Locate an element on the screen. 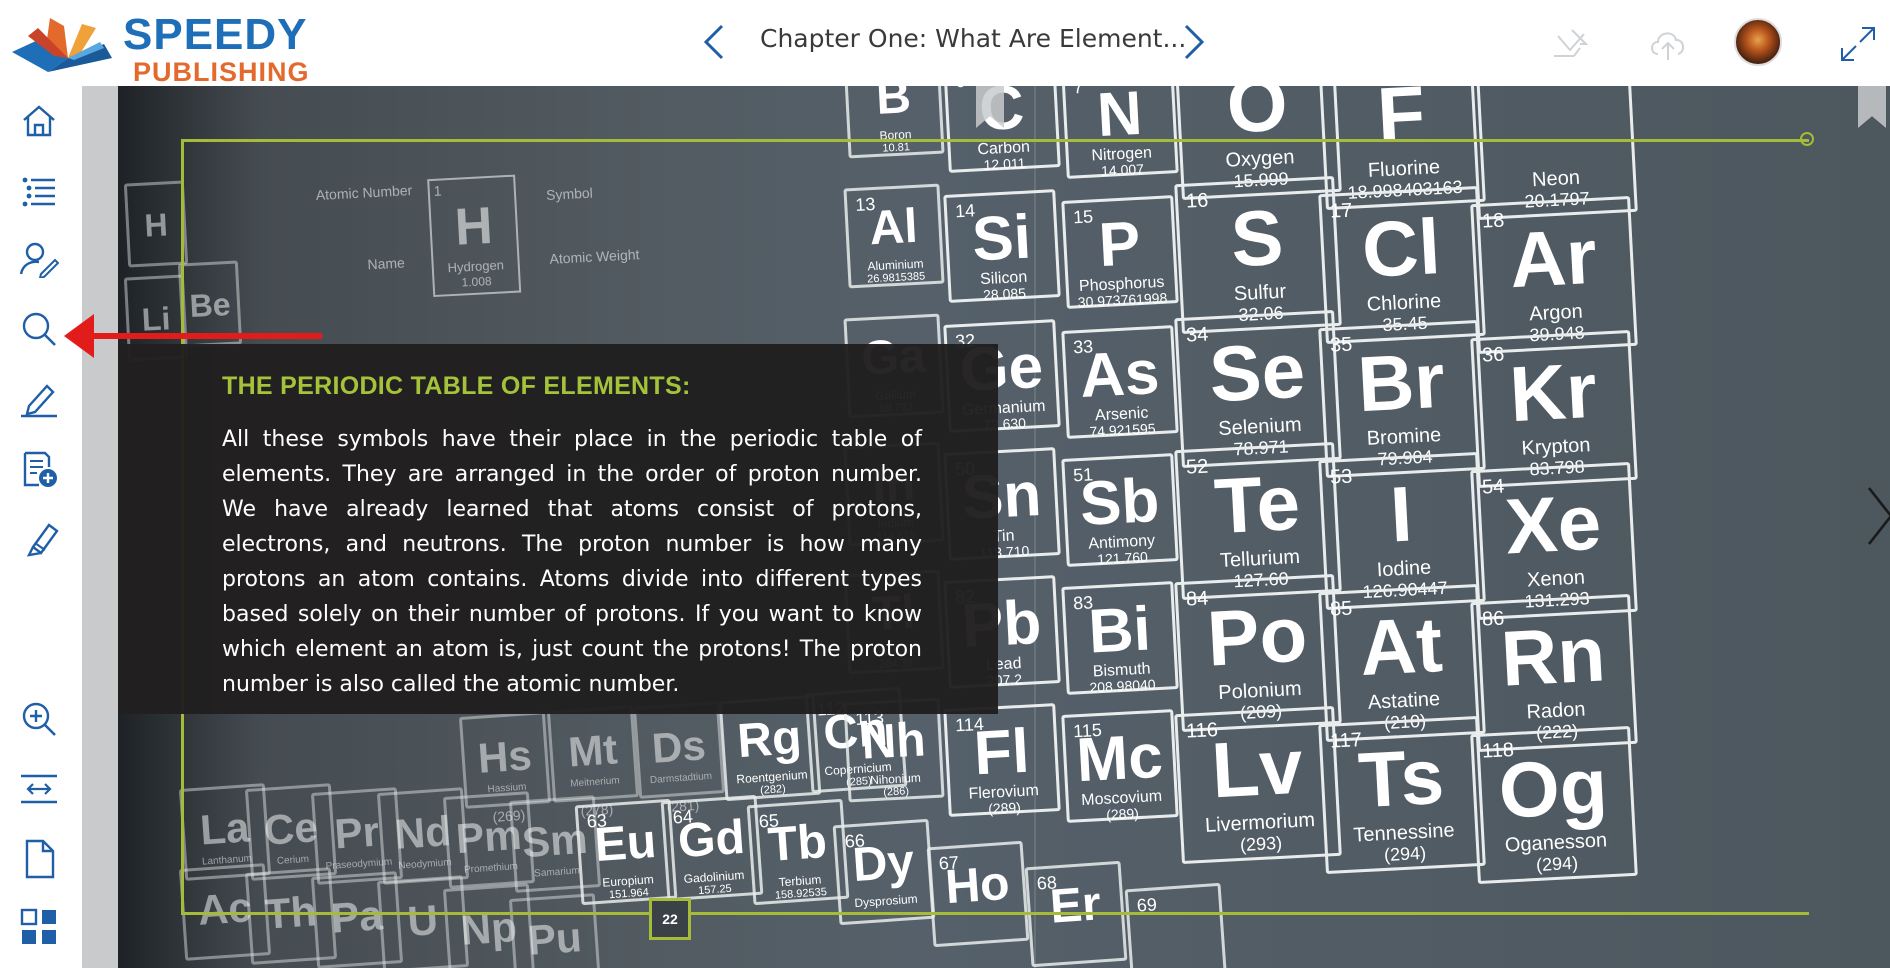 This screenshot has width=1890, height=968. table-of-contents-icon is located at coordinates (38, 192).